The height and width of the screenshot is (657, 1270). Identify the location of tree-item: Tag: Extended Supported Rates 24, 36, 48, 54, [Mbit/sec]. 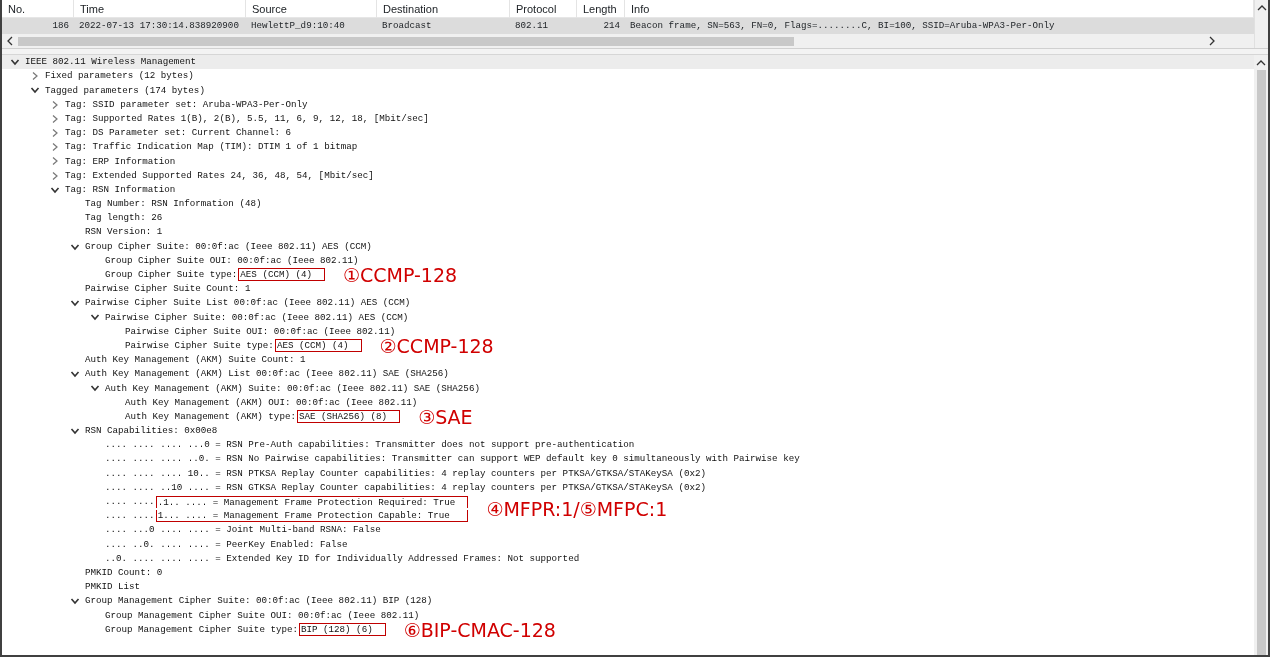
(219, 175).